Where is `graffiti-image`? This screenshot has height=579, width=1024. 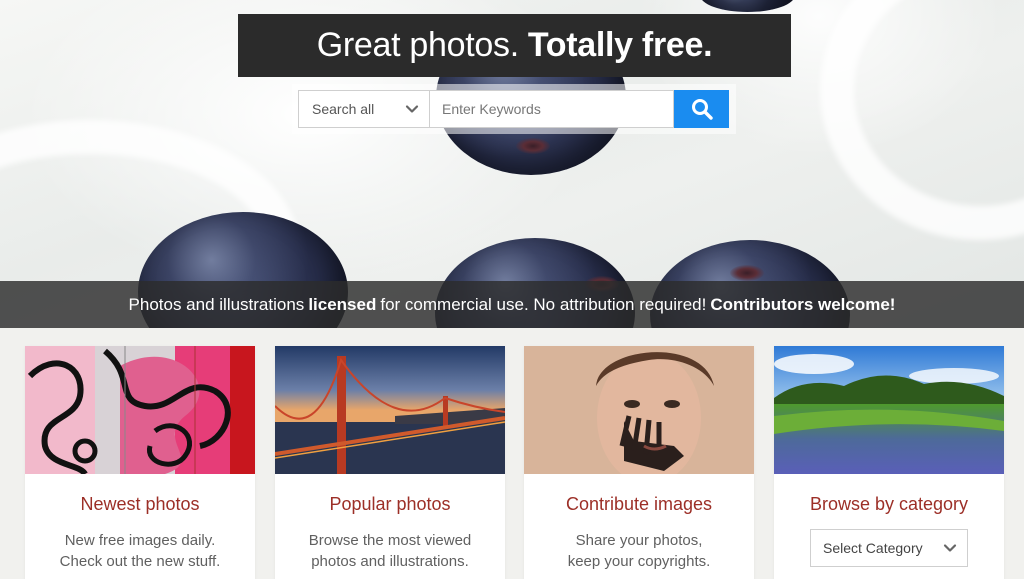
graffiti-image is located at coordinates (140, 410).